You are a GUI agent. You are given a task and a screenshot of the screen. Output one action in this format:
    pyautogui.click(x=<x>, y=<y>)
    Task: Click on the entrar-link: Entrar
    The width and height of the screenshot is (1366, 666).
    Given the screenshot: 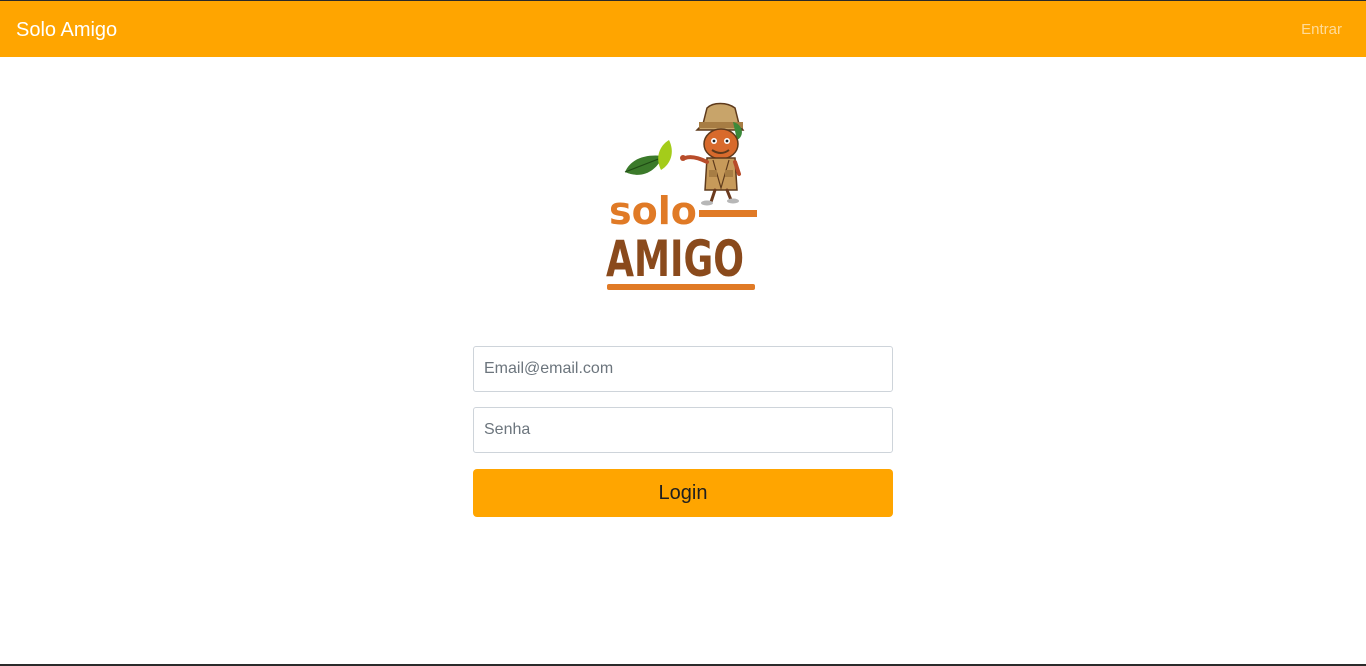 What is the action you would take?
    pyautogui.click(x=1321, y=30)
    